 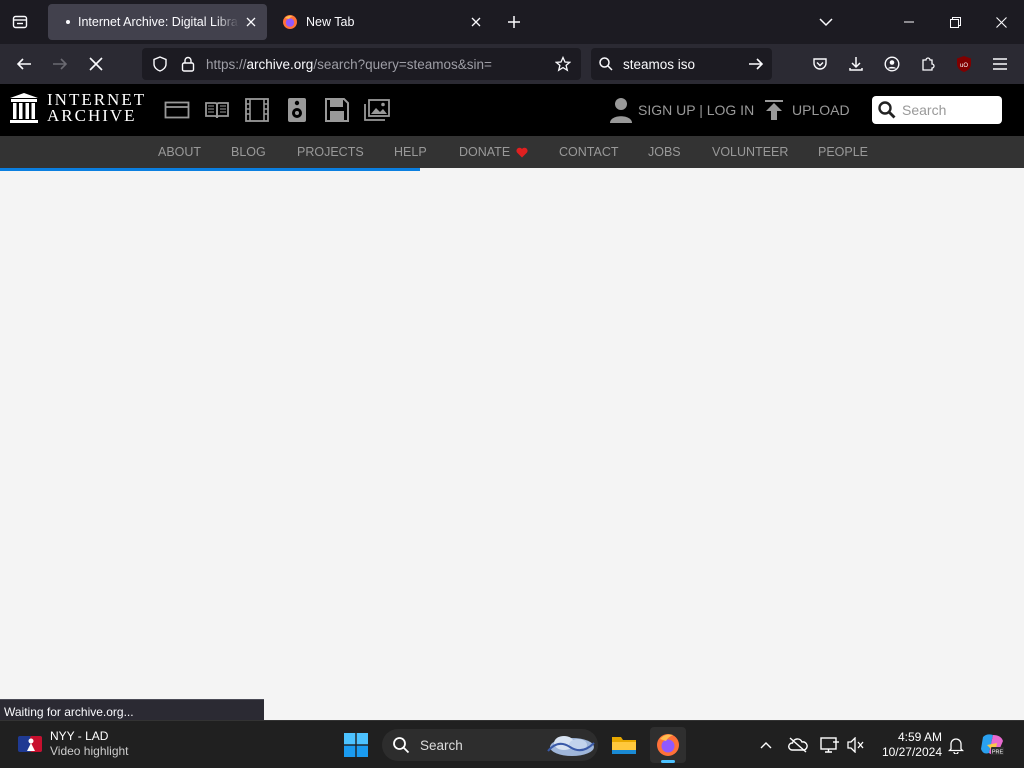 I want to click on nav-contact: CONTACT, so click(x=589, y=152).